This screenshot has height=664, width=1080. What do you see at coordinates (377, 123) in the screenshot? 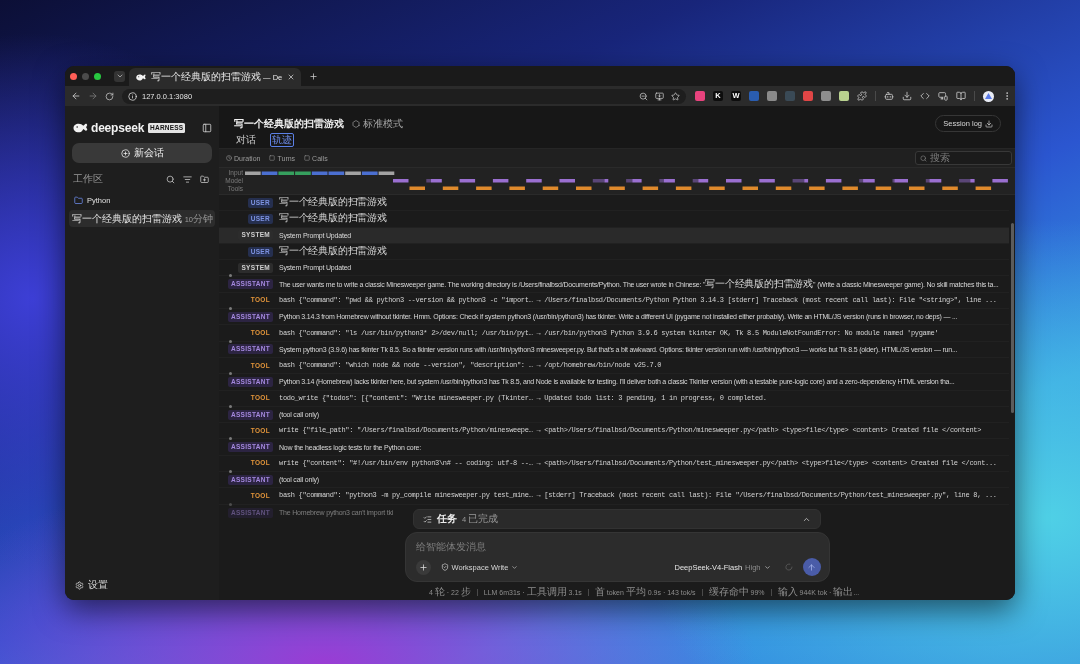
I see `mode-button: 标准模式` at bounding box center [377, 123].